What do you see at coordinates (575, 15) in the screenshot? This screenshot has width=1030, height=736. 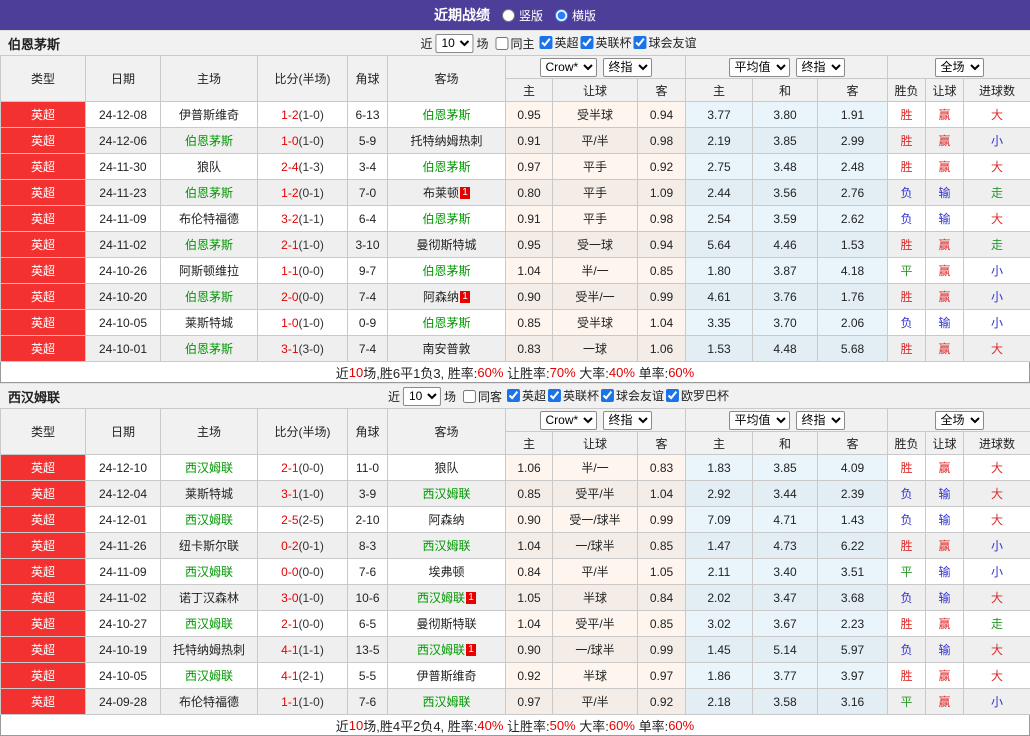 I see `layout-option-horizontal: 横版` at bounding box center [575, 15].